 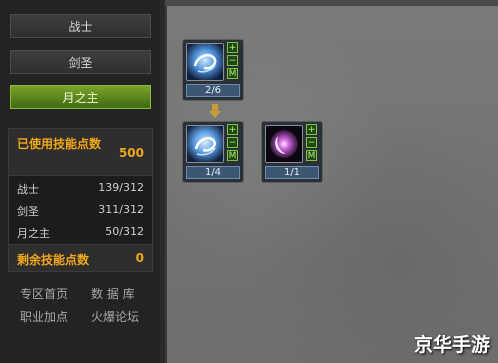 What do you see at coordinates (213, 90) in the screenshot?
I see `skill-level: 2/6` at bounding box center [213, 90].